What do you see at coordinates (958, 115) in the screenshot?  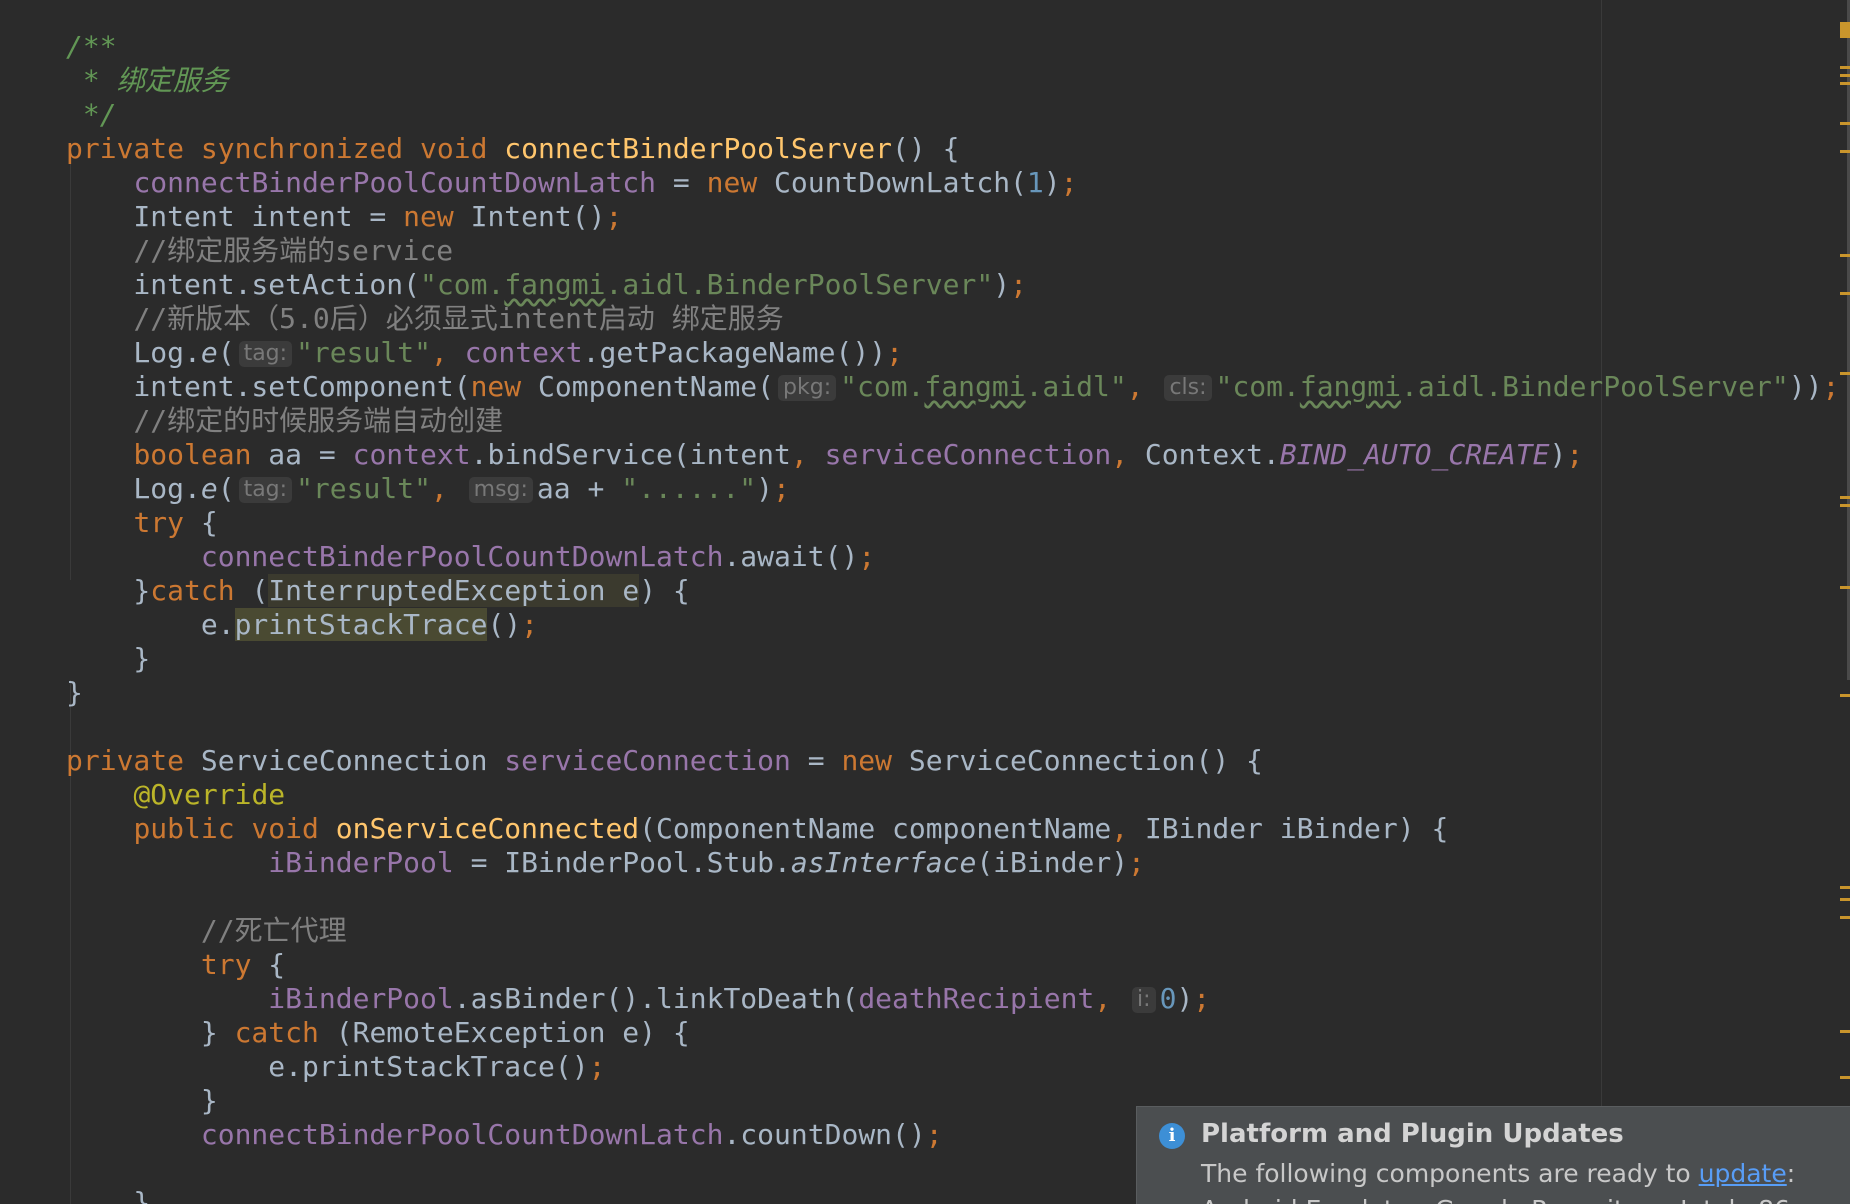 I see `code-line: */` at bounding box center [958, 115].